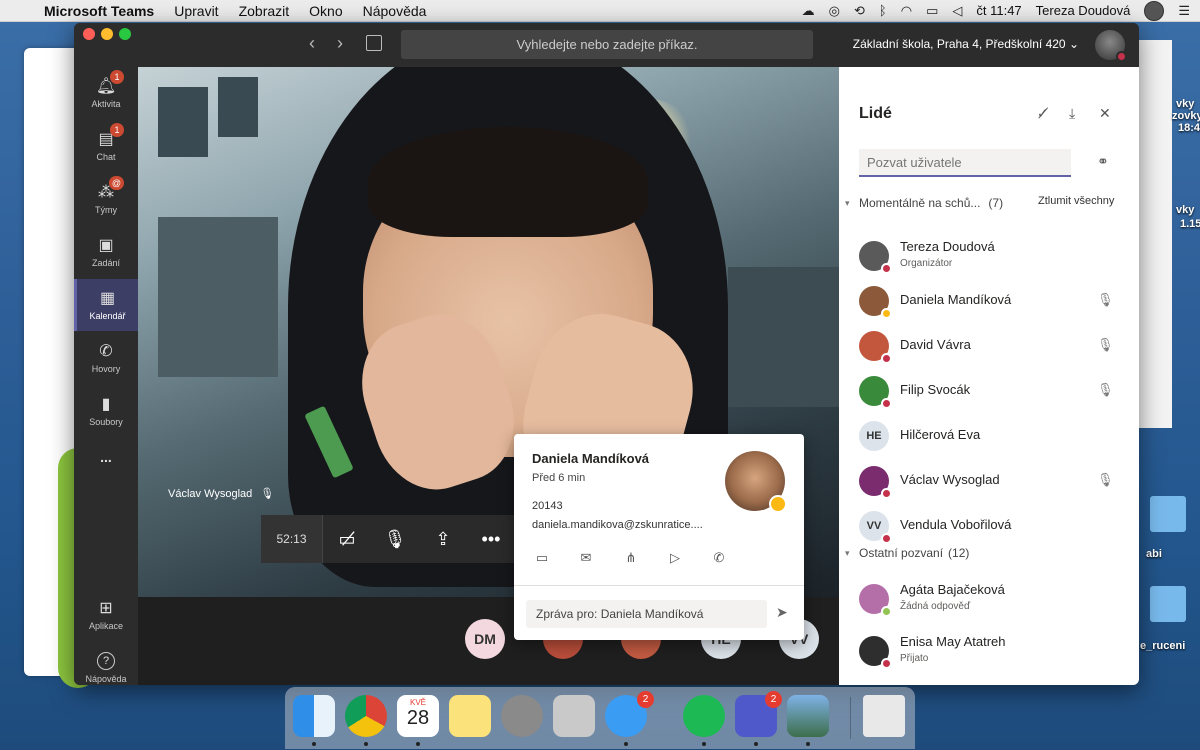  Describe the element at coordinates (1111, 46) in the screenshot. I see `profile-avatar` at that location.